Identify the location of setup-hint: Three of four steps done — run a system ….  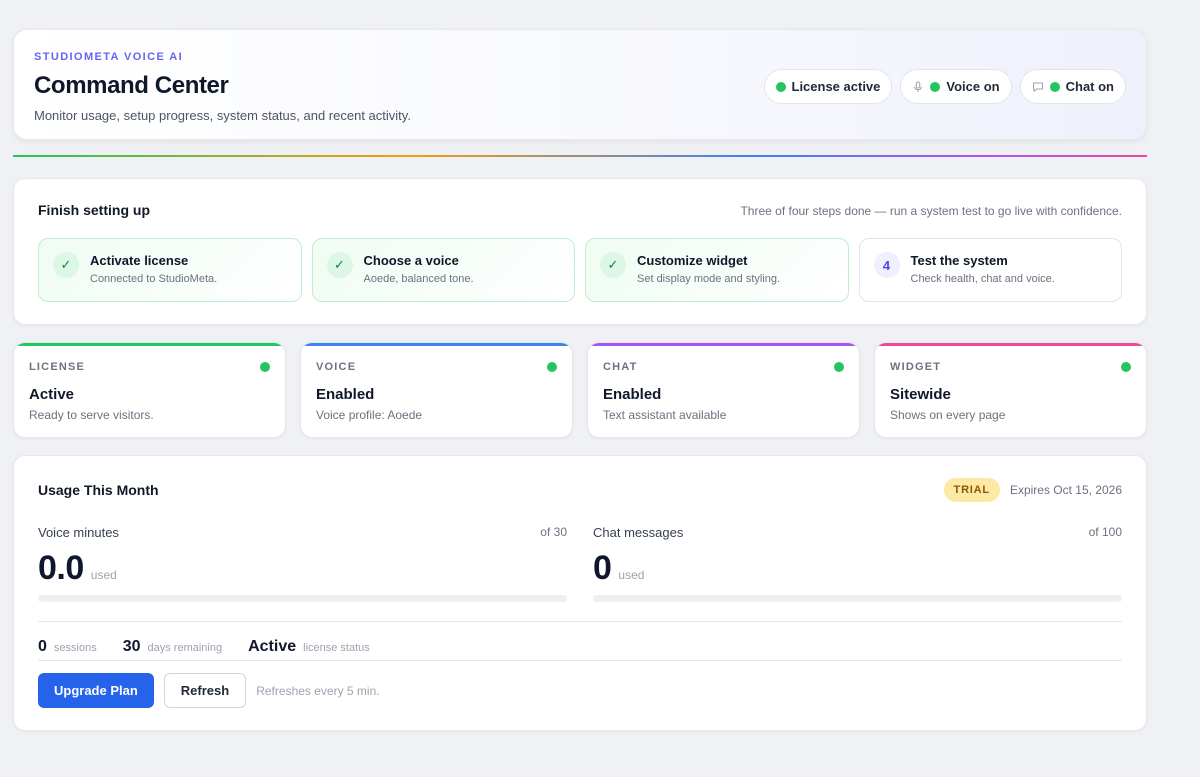
(931, 211).